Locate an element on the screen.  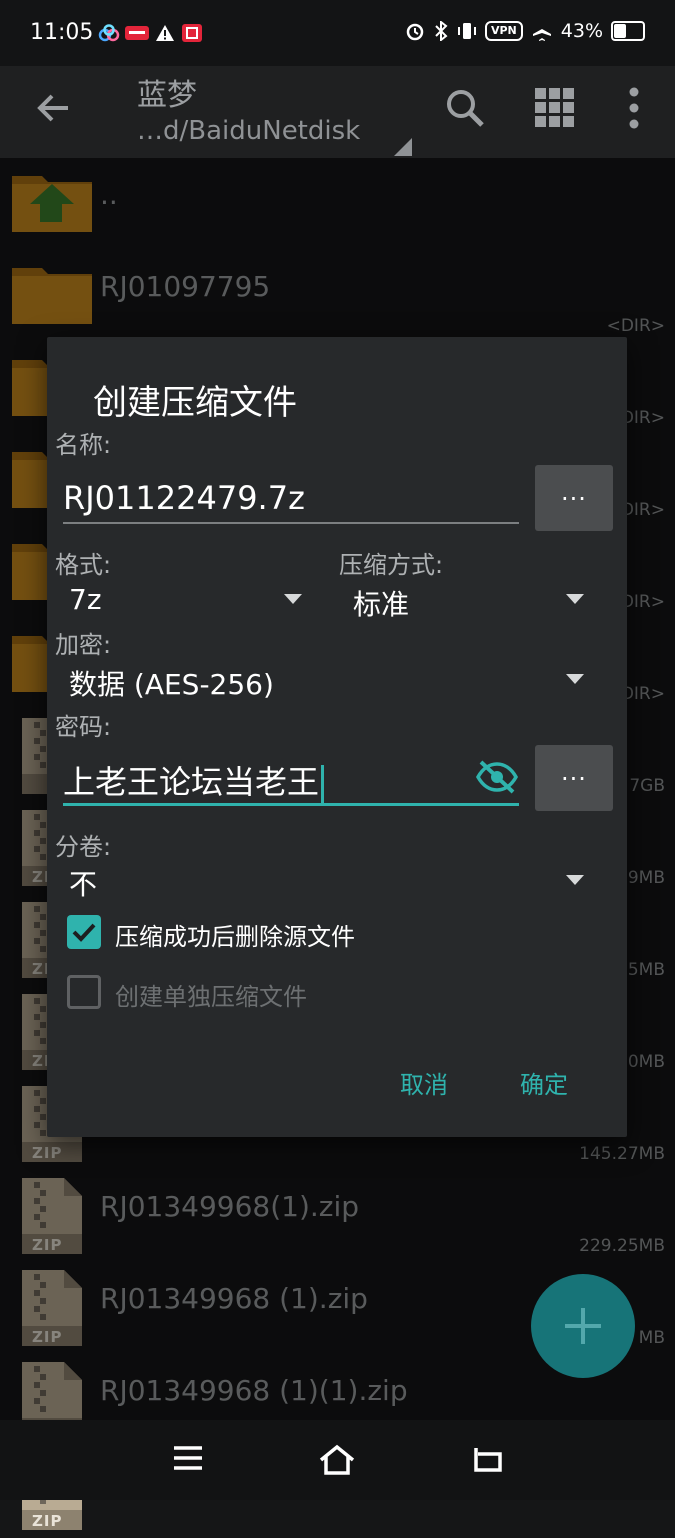
encryption-dropdown-icon is located at coordinates (575, 679).